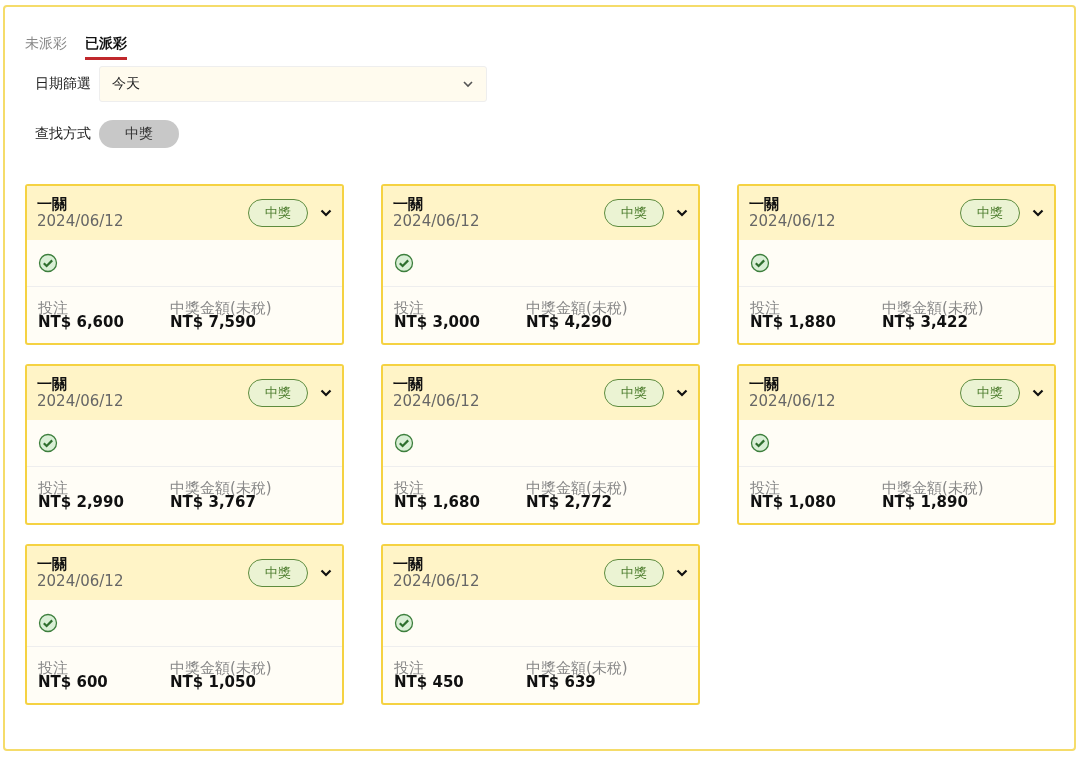 The image size is (1080, 760). What do you see at coordinates (213, 502) in the screenshot?
I see `payout-amount: NT$ 3,767` at bounding box center [213, 502].